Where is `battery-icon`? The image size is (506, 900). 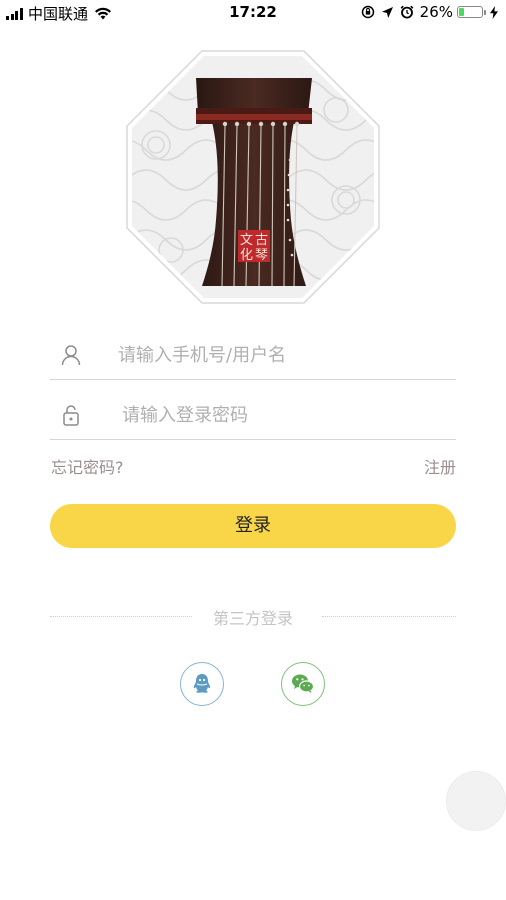 battery-icon is located at coordinates (471, 12).